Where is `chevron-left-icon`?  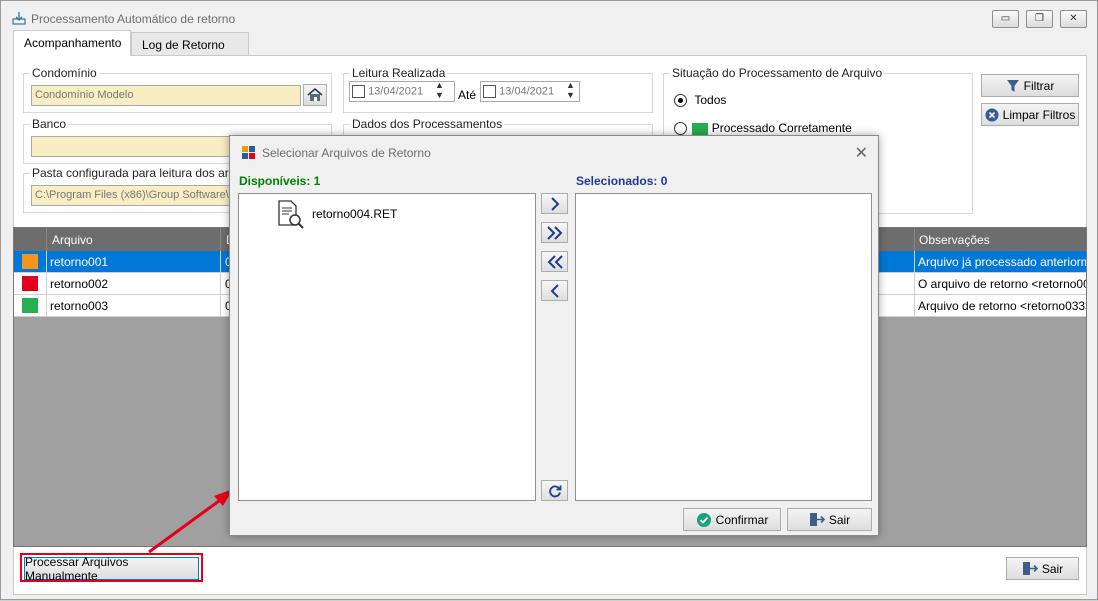
chevron-left-icon is located at coordinates (554, 290).